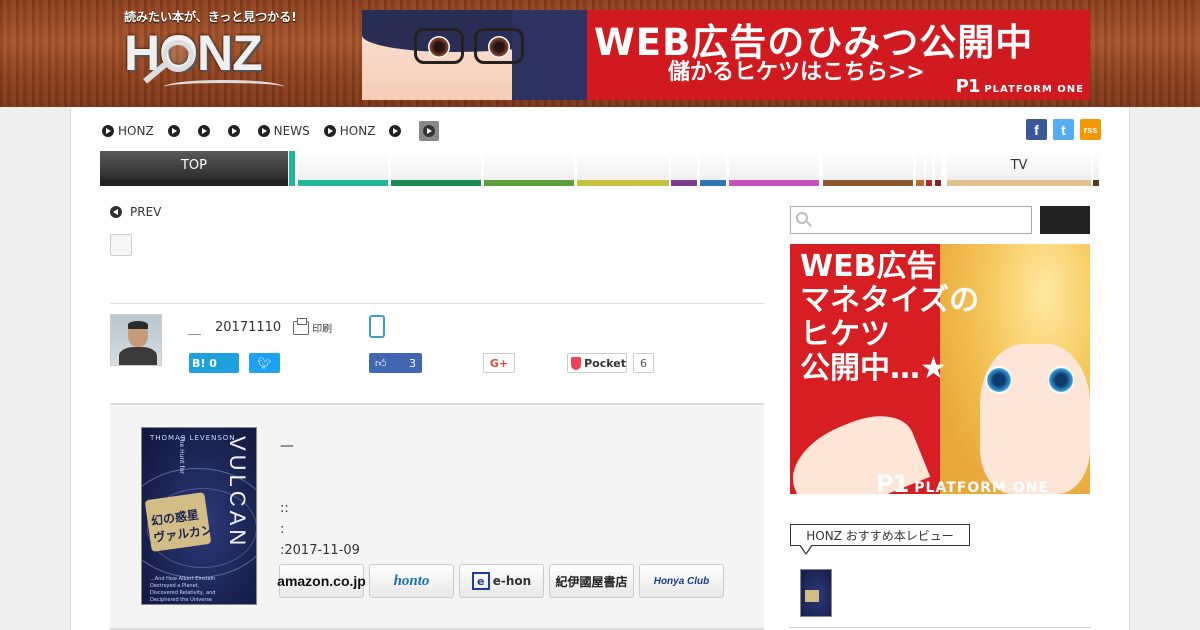 The width and height of the screenshot is (1200, 630). I want to click on recommend-book-thumbnail, so click(816, 593).